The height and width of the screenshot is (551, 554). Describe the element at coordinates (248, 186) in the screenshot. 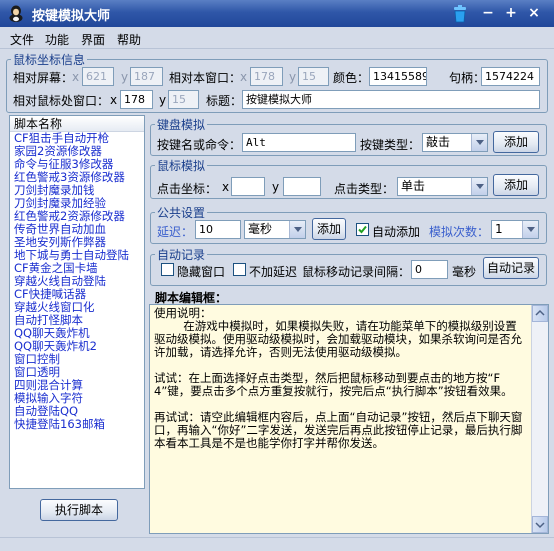

I see `click-x-input` at that location.